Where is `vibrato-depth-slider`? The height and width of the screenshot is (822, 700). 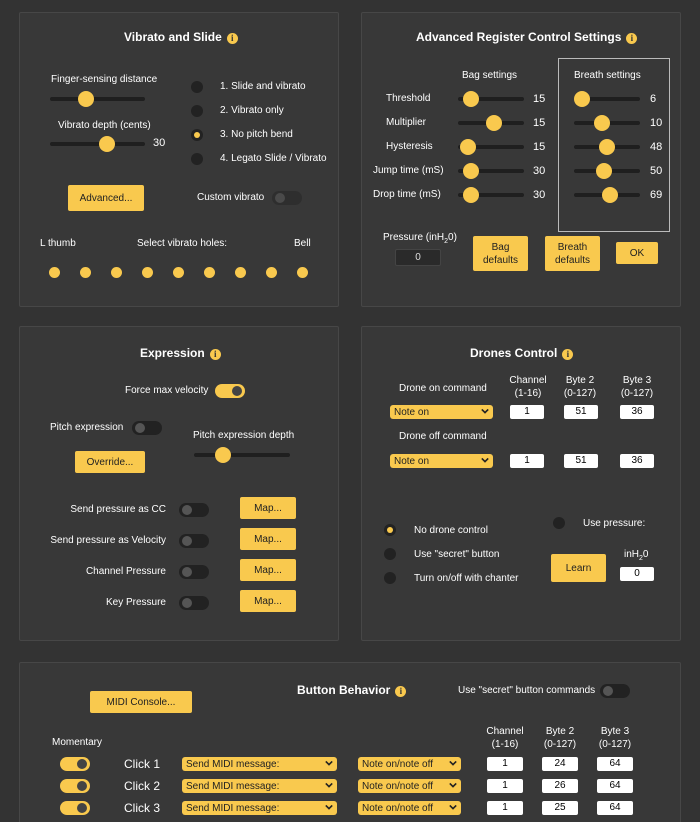
vibrato-depth-slider is located at coordinates (97, 144).